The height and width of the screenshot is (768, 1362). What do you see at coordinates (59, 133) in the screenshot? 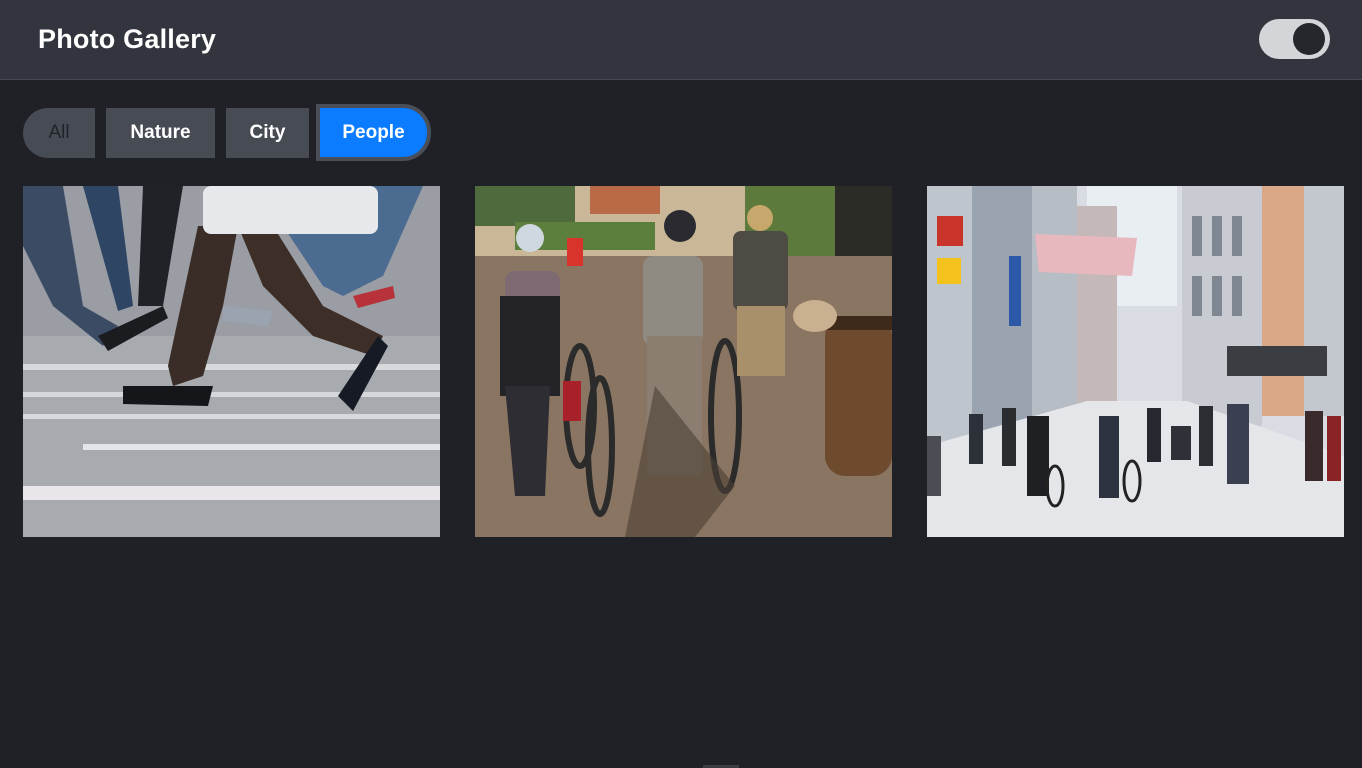
I see `filter-all-button: All` at bounding box center [59, 133].